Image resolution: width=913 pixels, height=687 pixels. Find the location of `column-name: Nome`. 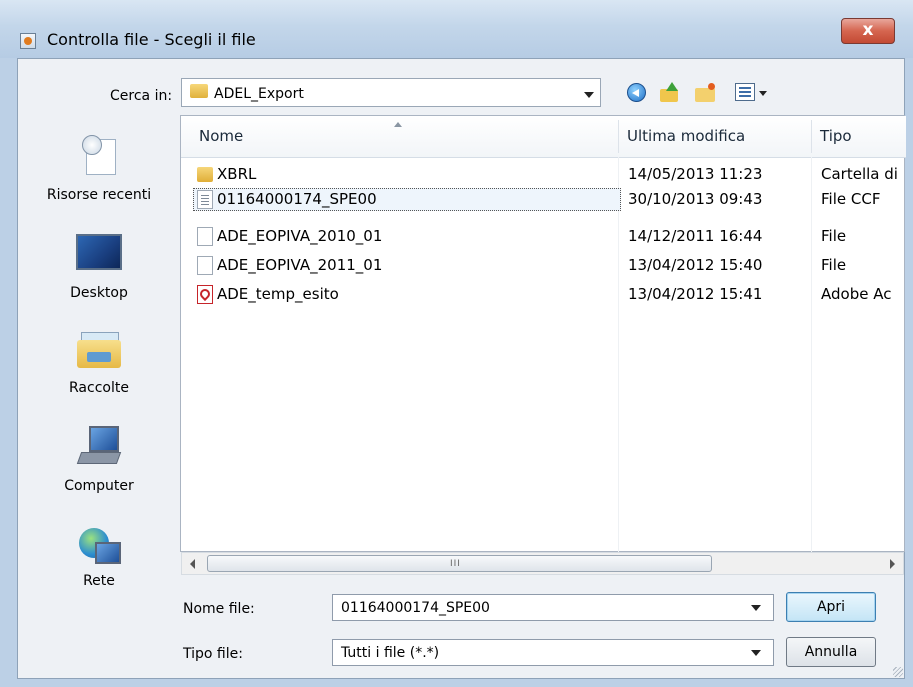

column-name: Nome is located at coordinates (406, 136).